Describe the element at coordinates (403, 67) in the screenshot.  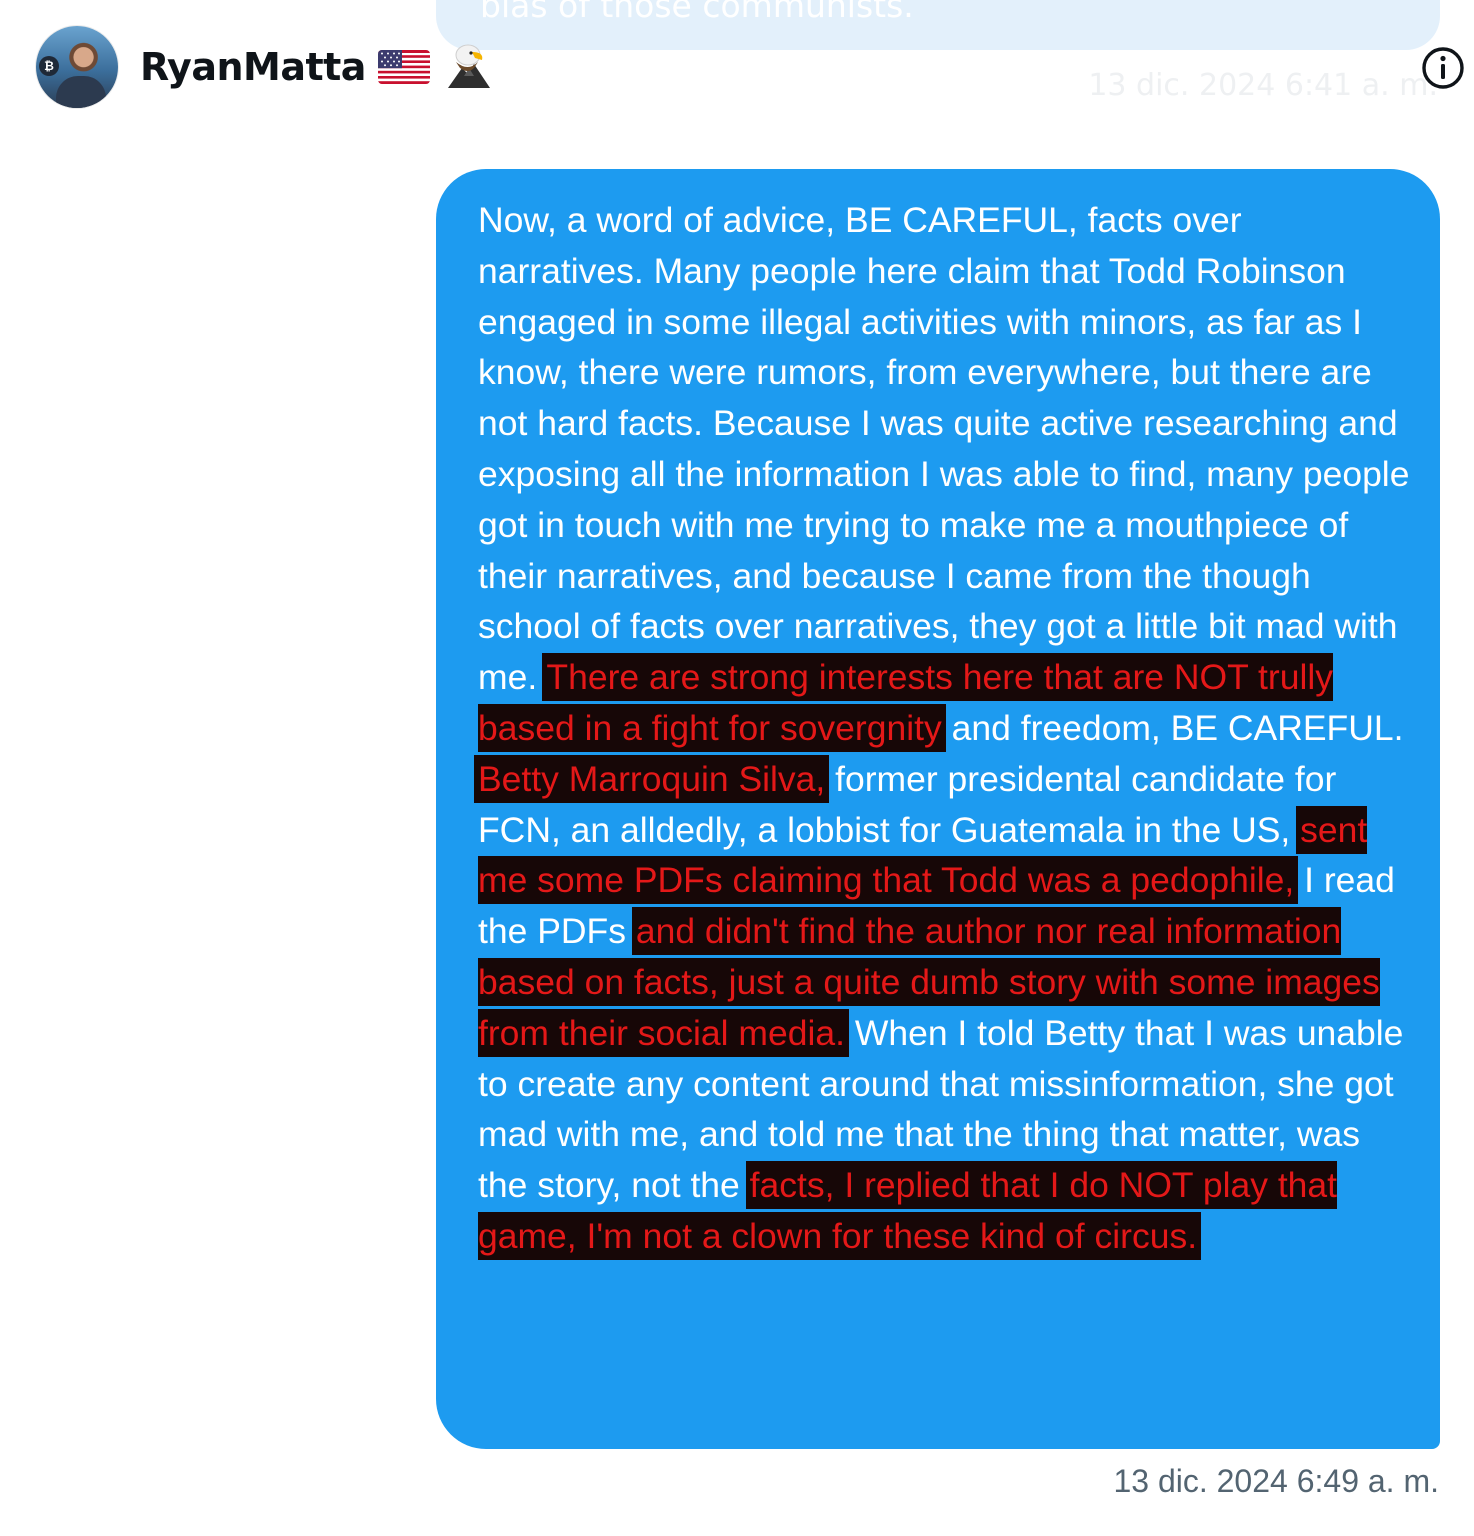
I see `us-flag-icon` at that location.